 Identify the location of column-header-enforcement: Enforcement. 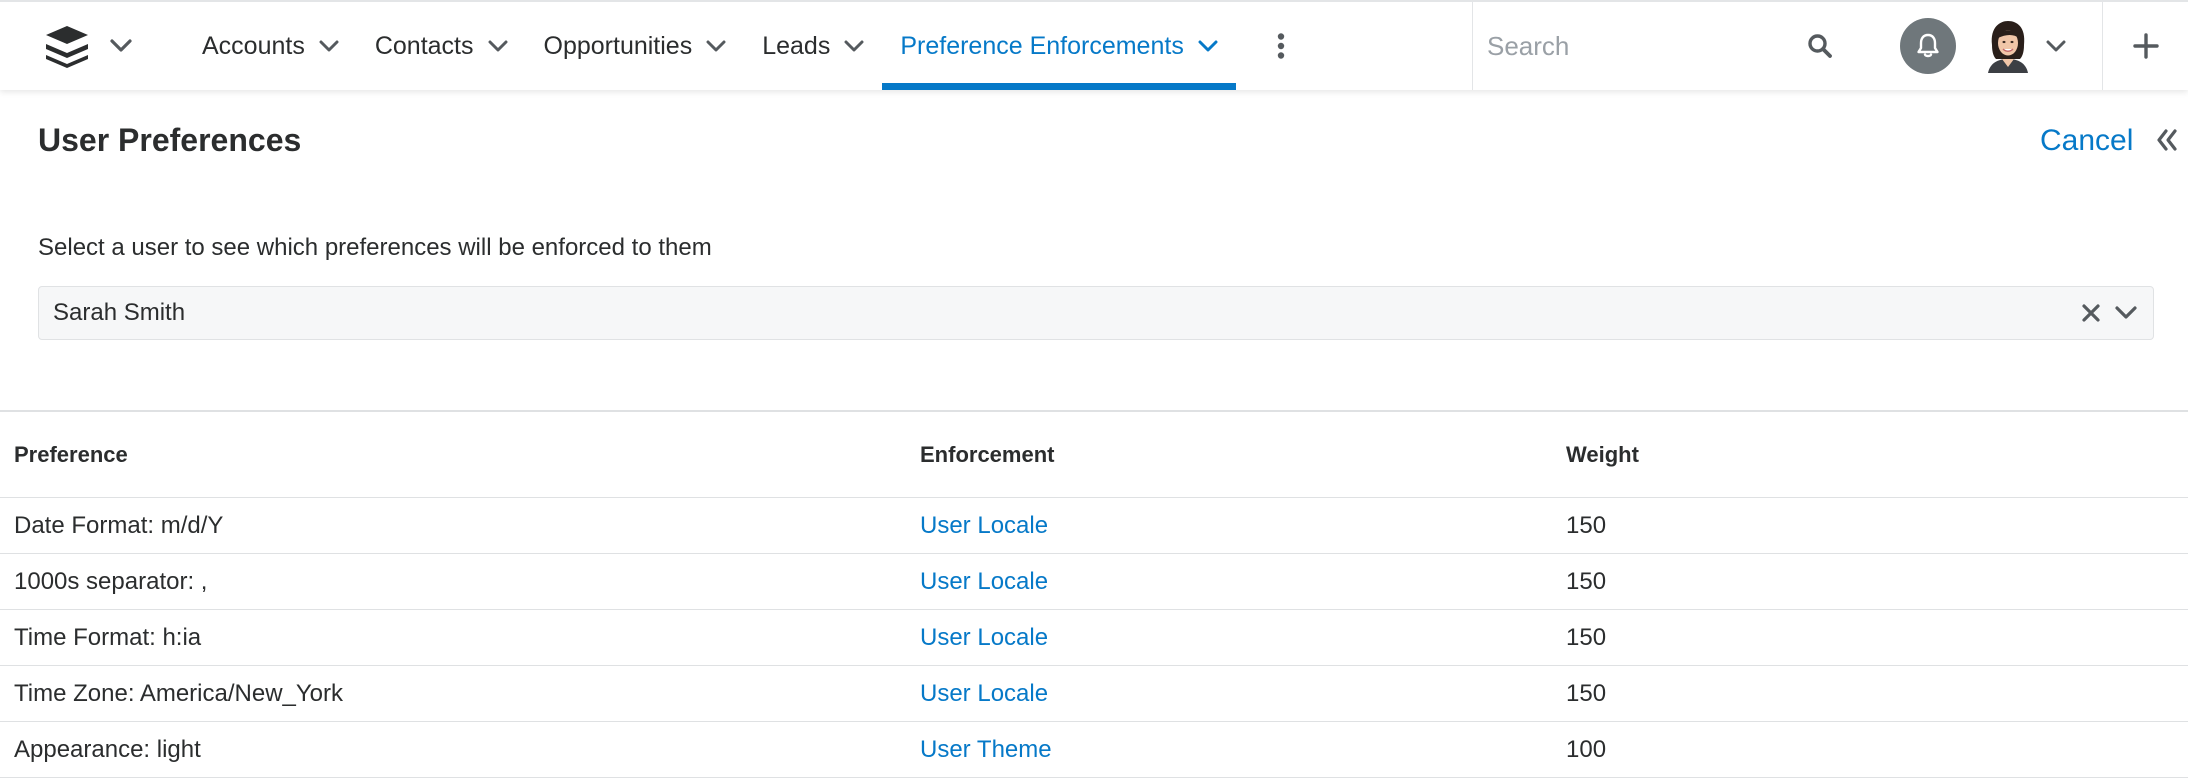
(987, 454).